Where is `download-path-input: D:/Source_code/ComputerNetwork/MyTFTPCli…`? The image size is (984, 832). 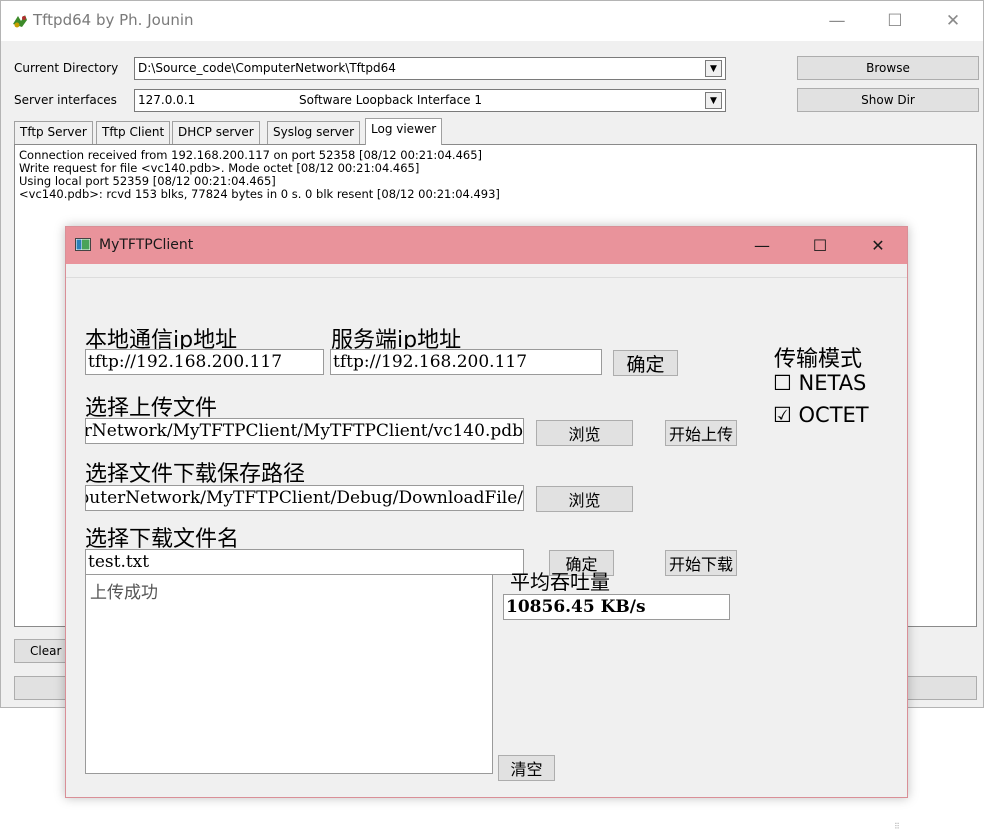
download-path-input: D:/Source_code/ComputerNetwork/MyTFTPCli… is located at coordinates (304, 498).